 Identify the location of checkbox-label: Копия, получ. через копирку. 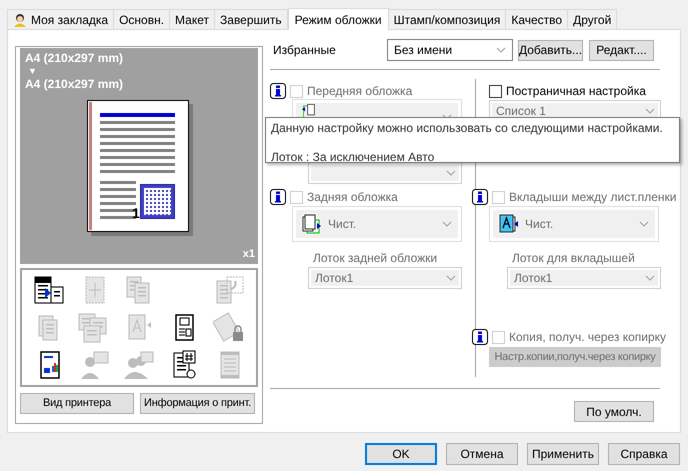
(587, 337).